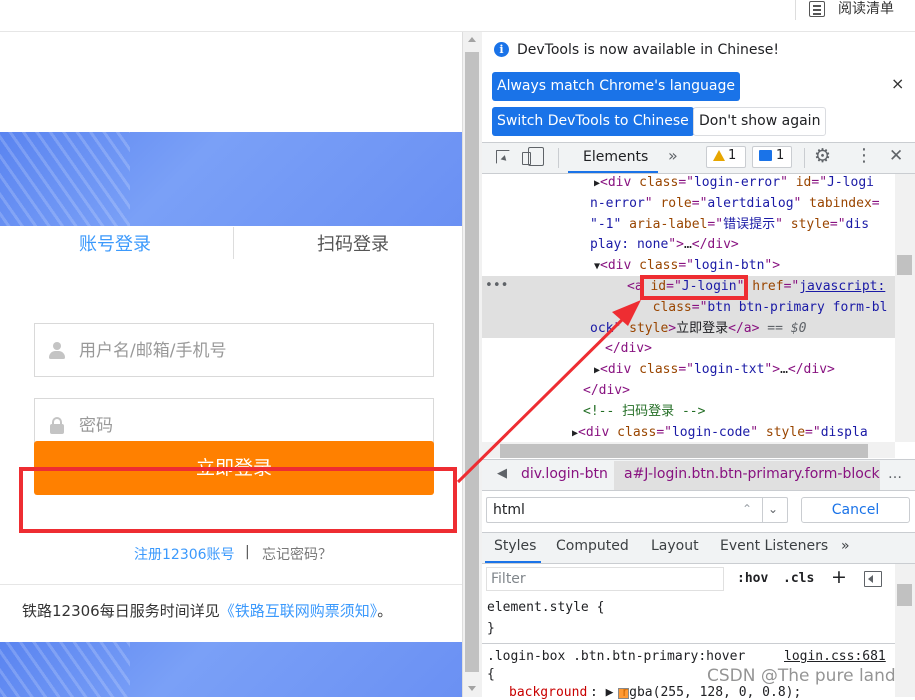 This screenshot has width=915, height=700. What do you see at coordinates (850, 182) in the screenshot?
I see `dom-token: J-logi` at bounding box center [850, 182].